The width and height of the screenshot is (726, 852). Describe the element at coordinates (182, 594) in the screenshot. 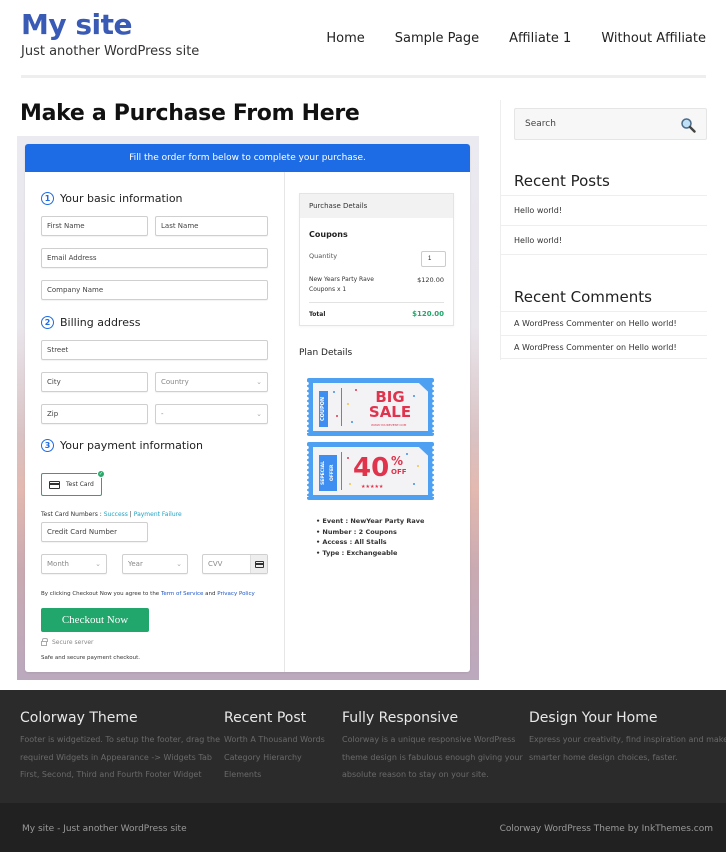

I see `terms-of-service-link: Term of Service` at that location.